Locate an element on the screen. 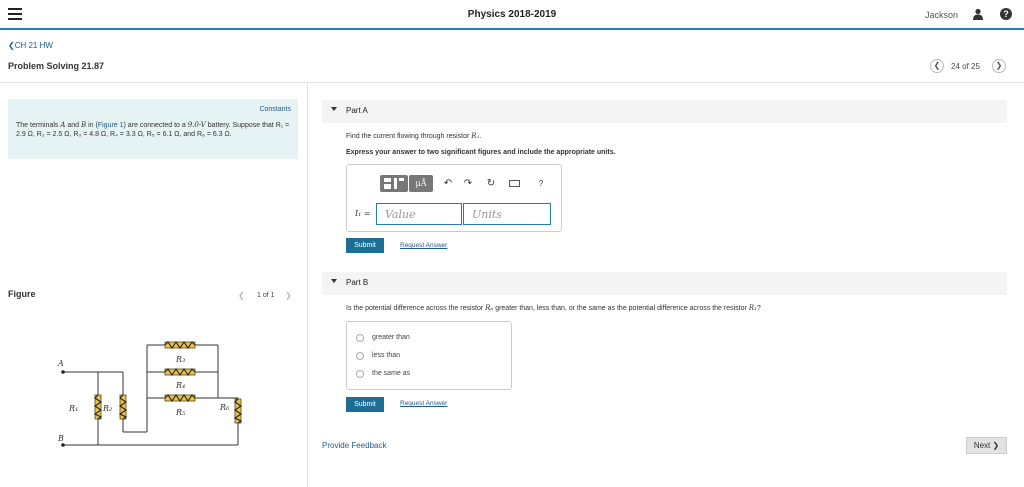 The image size is (1024, 487). option-label: less than is located at coordinates (386, 355).